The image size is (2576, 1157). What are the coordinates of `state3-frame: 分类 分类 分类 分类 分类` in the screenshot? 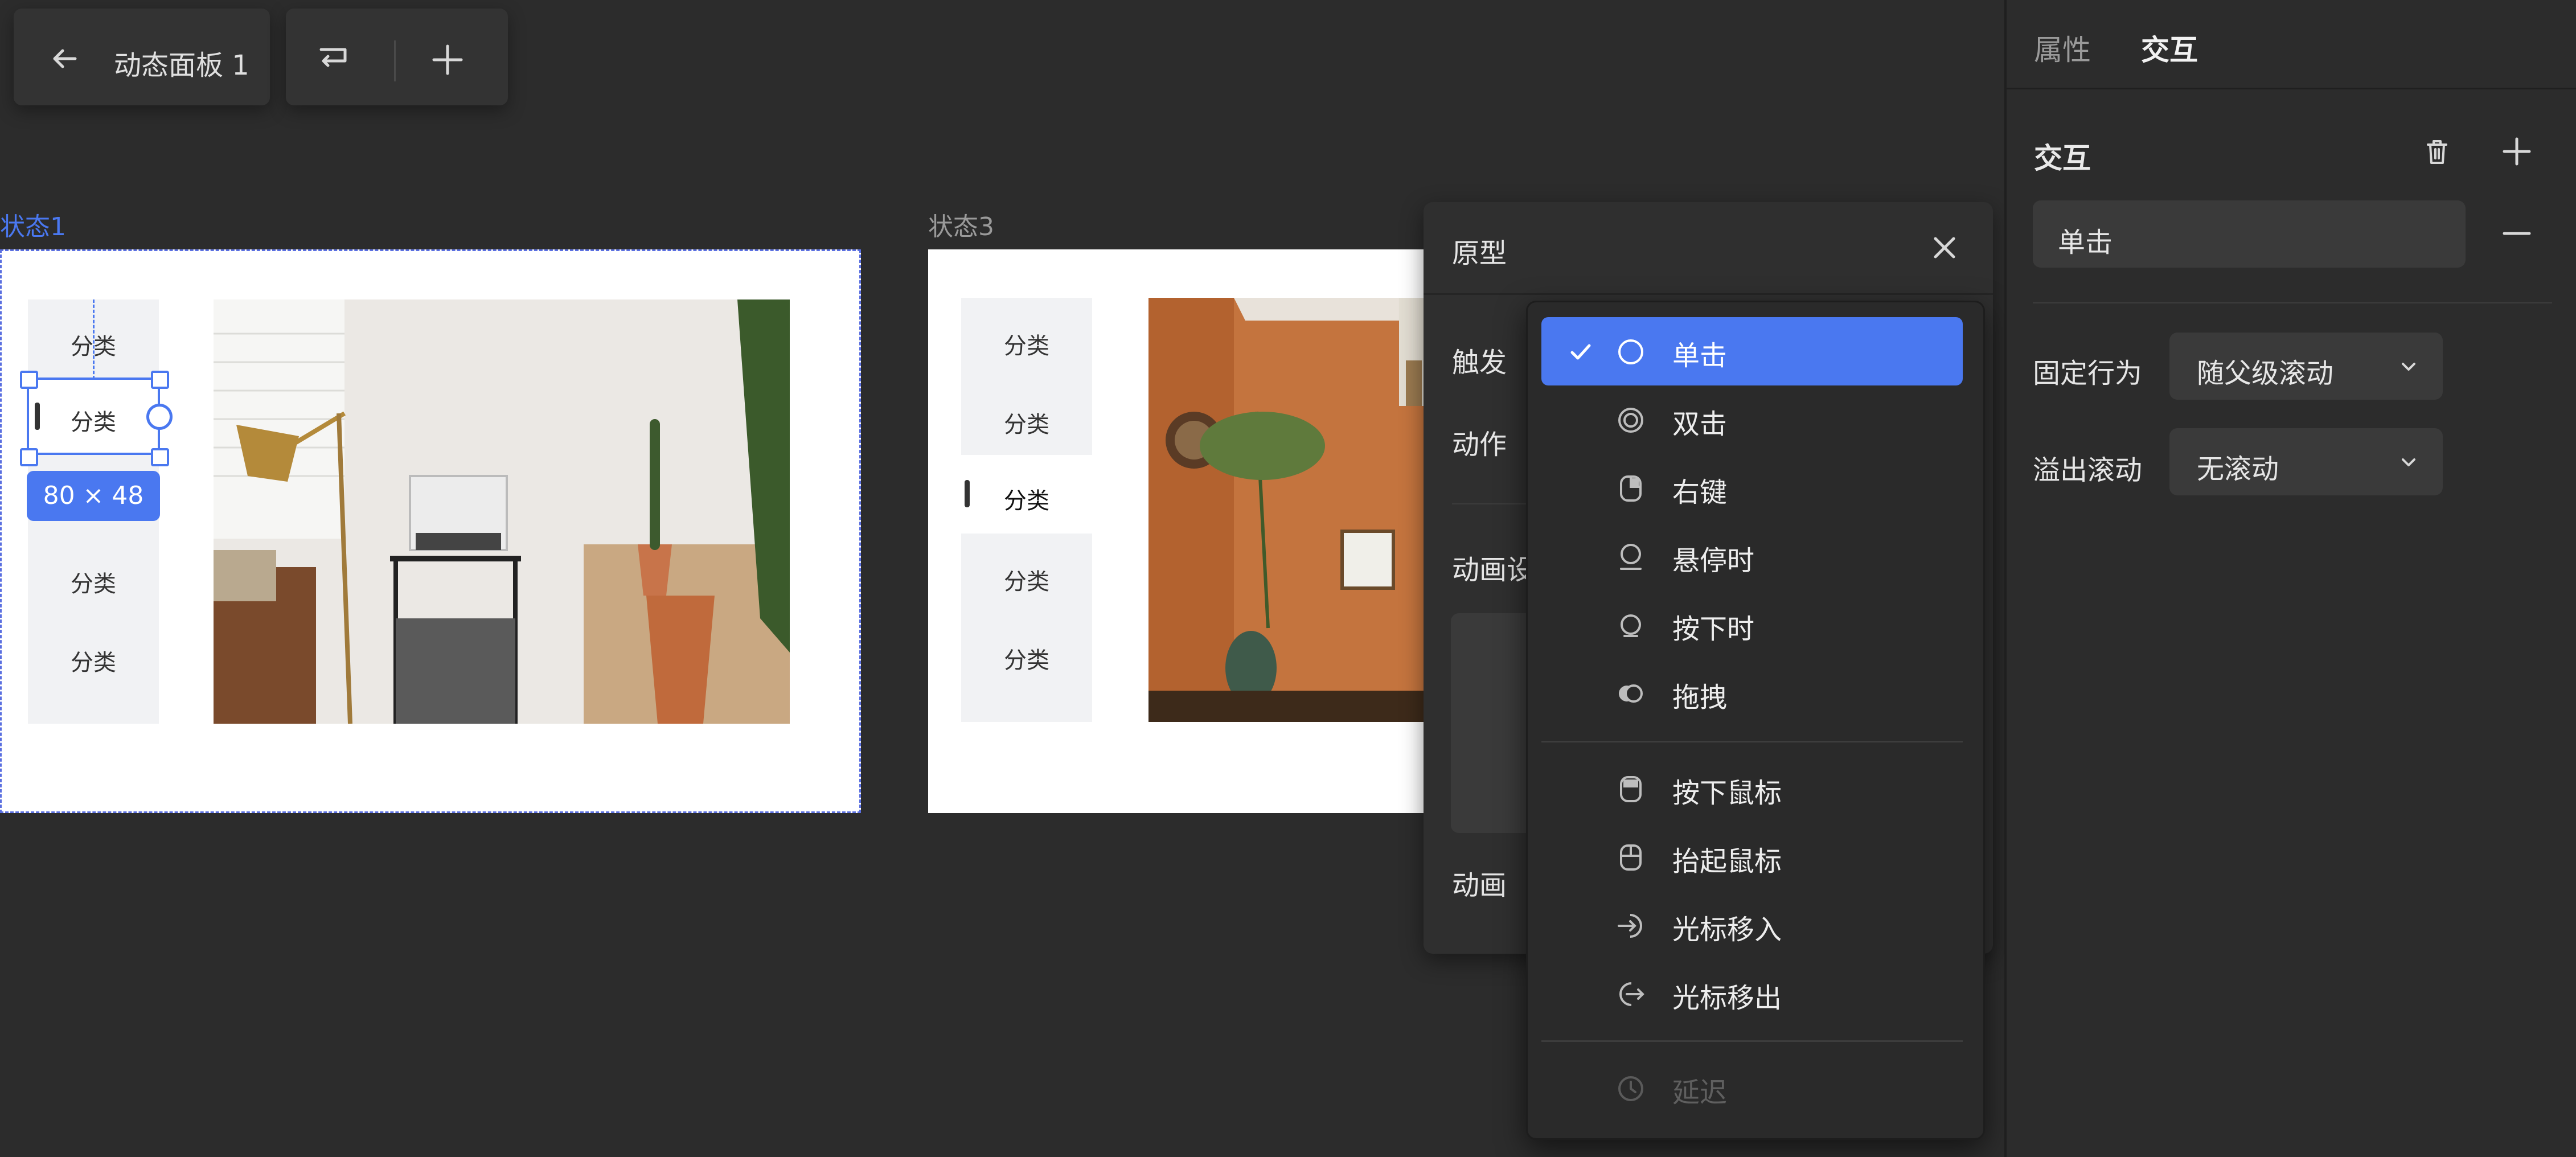 It's located at (1176, 531).